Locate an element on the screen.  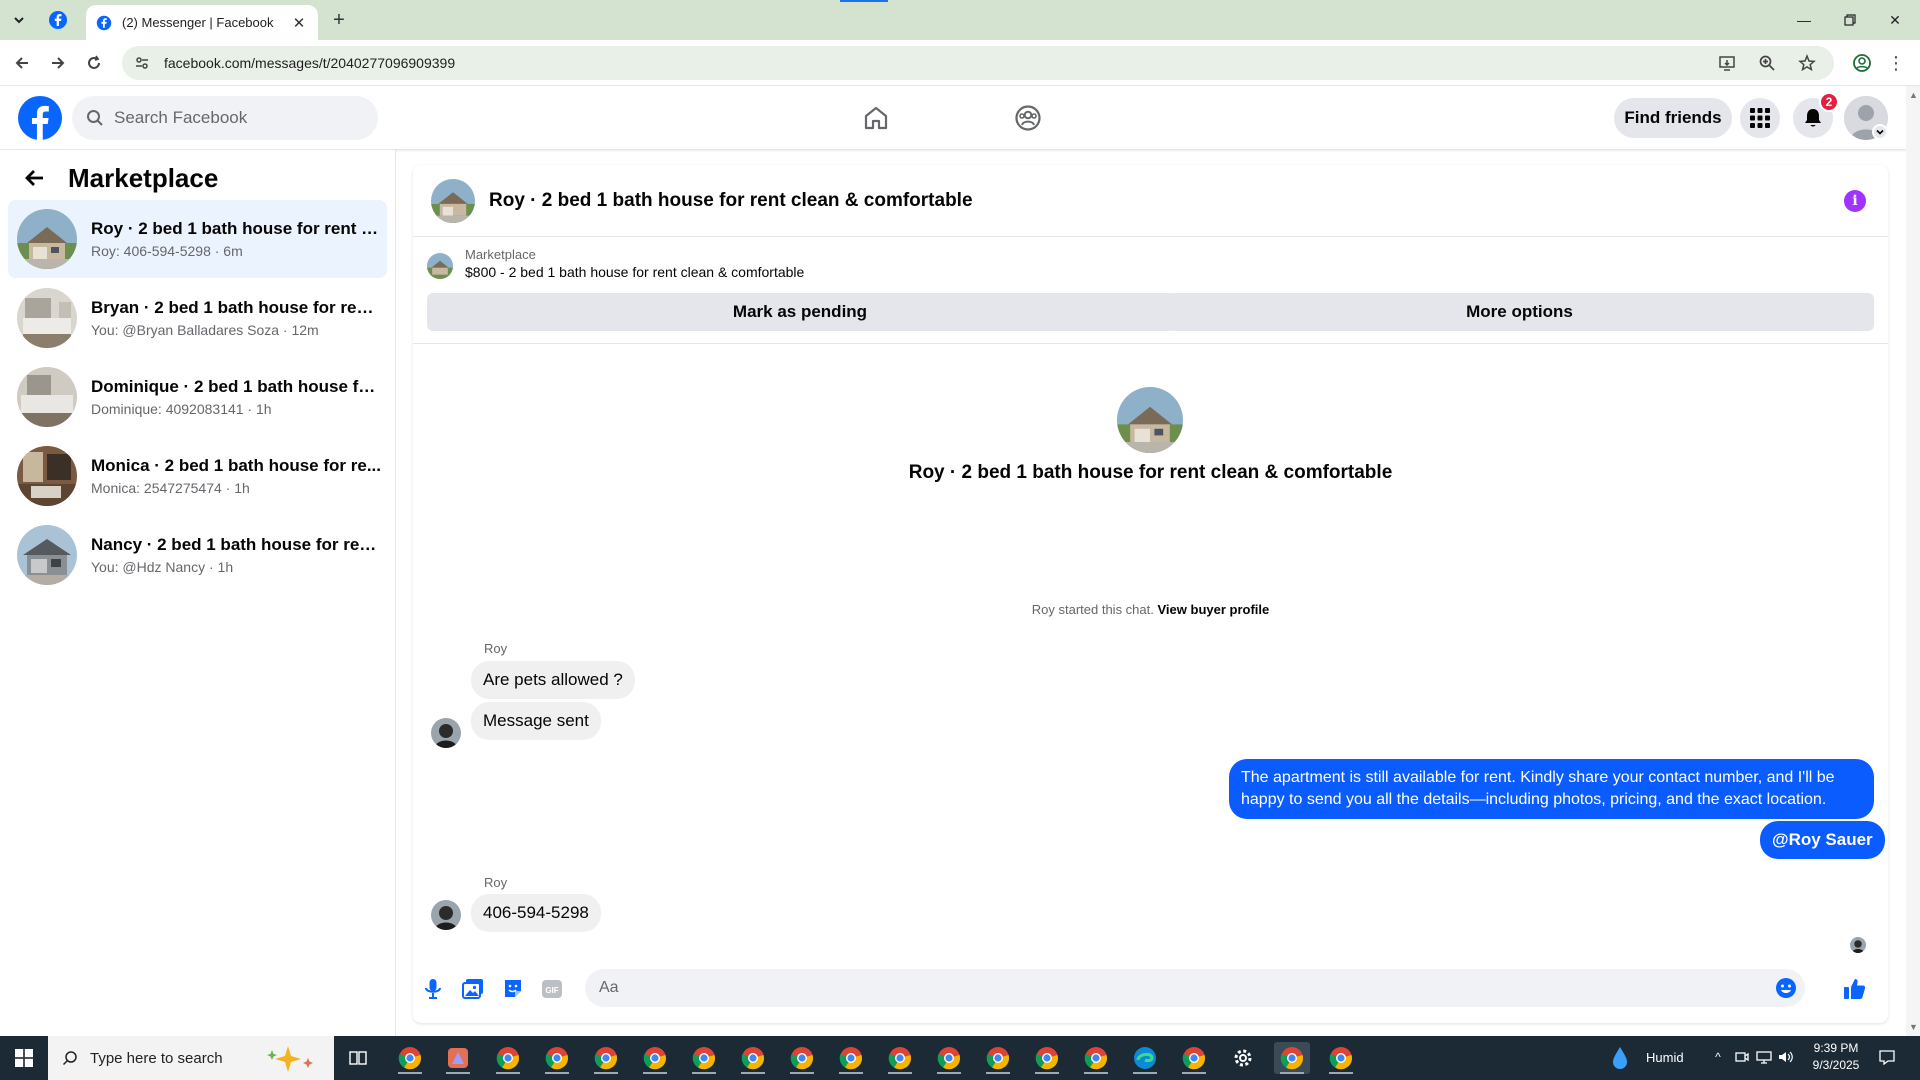
view-buyer-profile-link: View buyer profile is located at coordinates (1214, 609).